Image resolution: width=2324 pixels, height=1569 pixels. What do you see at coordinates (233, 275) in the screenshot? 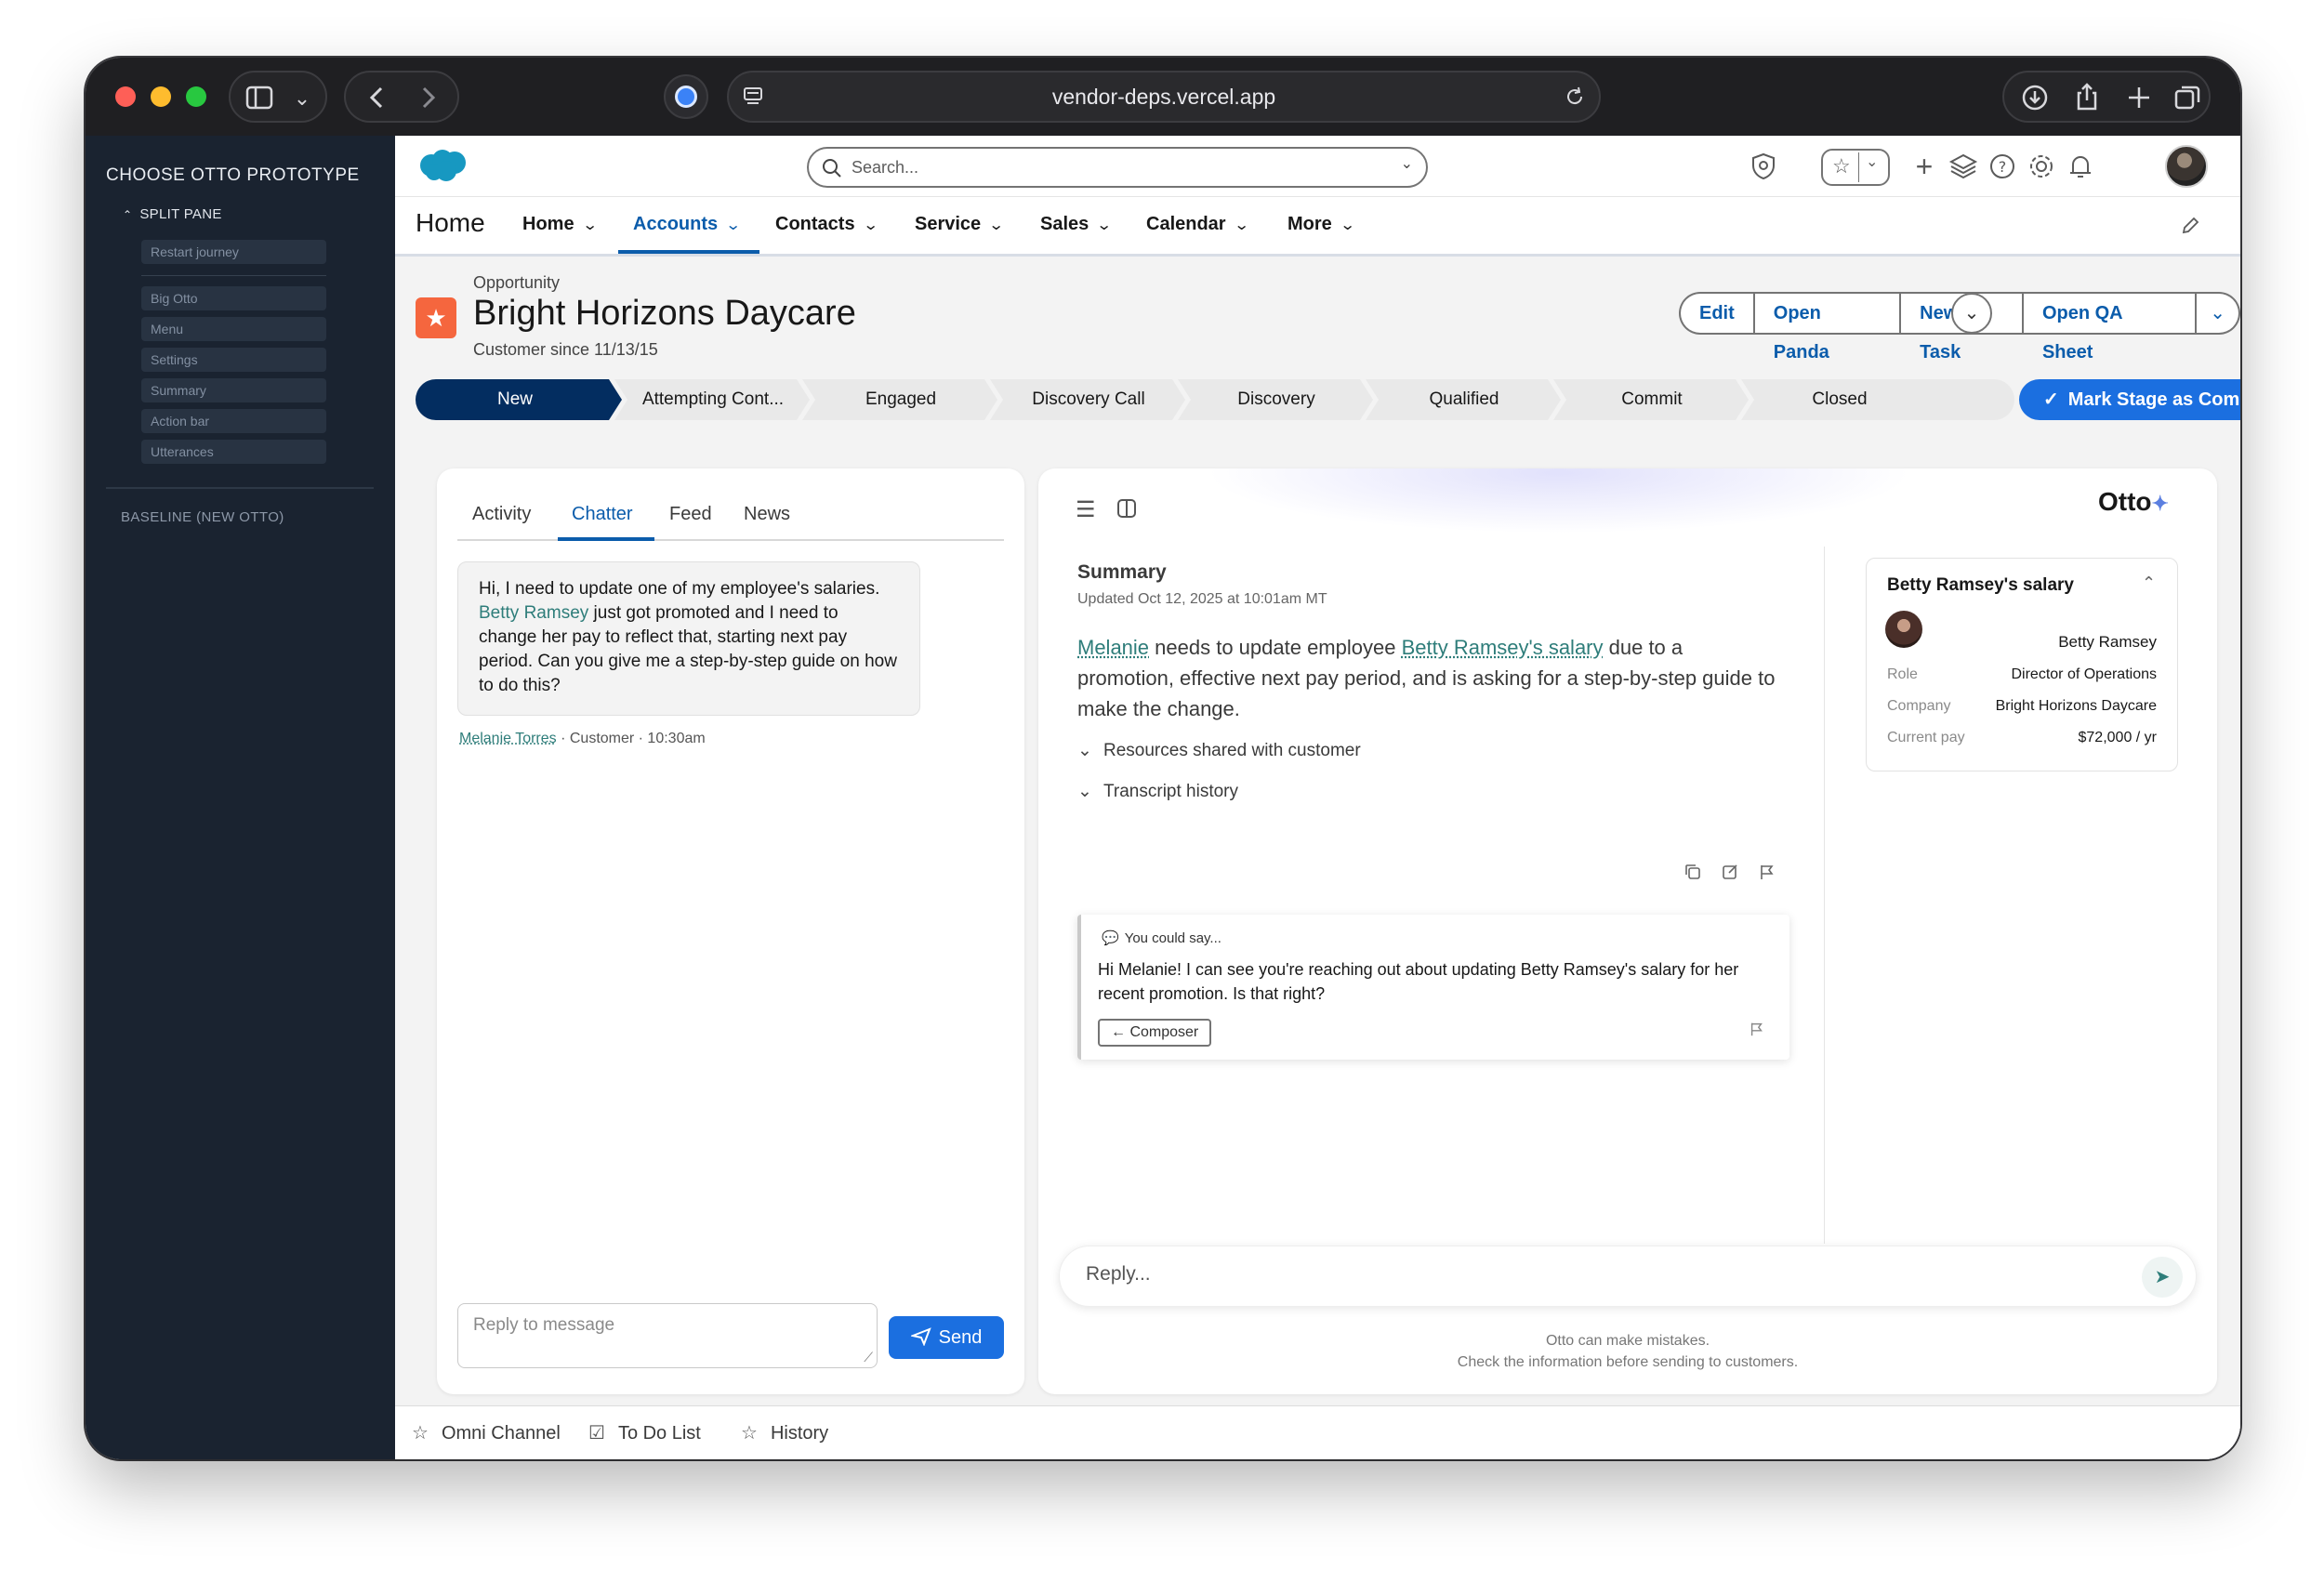
I see `proto-divider` at bounding box center [233, 275].